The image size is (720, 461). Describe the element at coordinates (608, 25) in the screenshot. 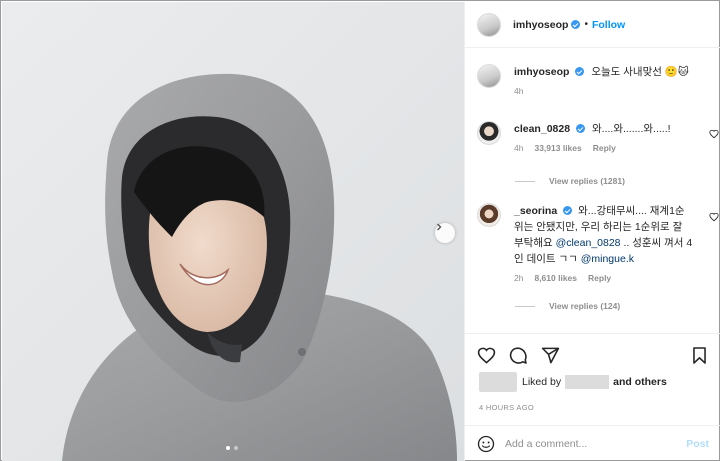

I see `follow-button: Follow` at that location.